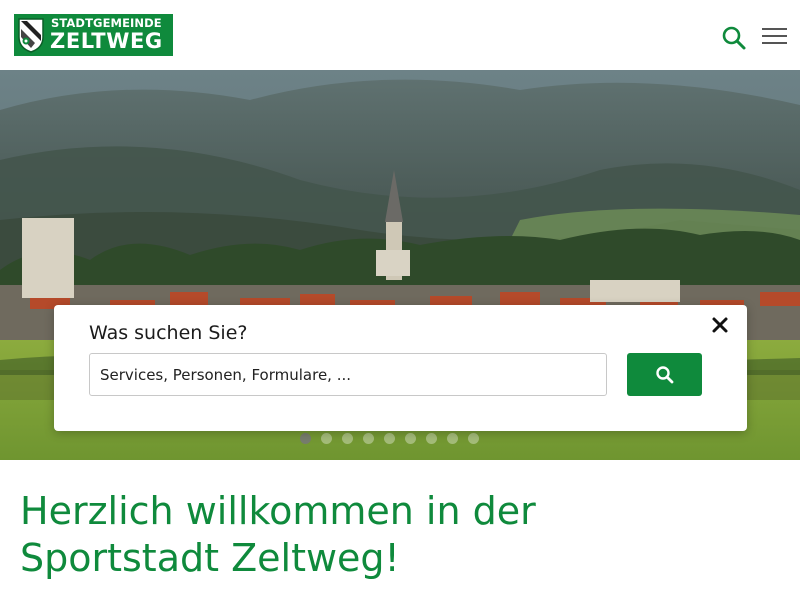  I want to click on search-title: Was suchen Sie?, so click(168, 333).